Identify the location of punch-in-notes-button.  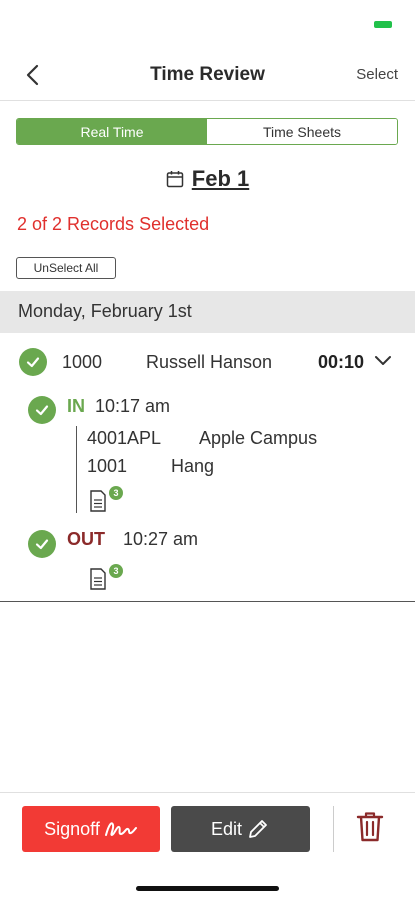
(98, 503).